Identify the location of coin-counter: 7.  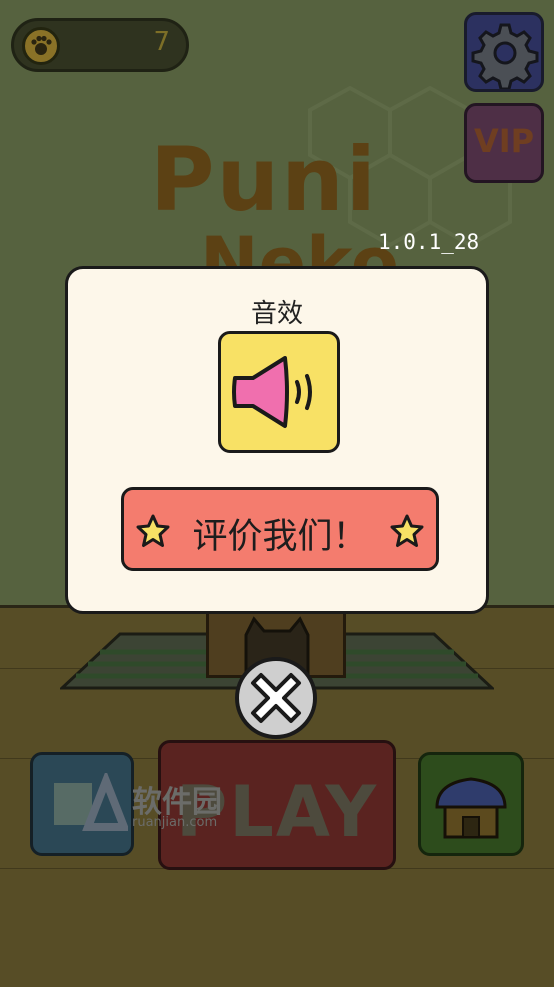
(100, 45).